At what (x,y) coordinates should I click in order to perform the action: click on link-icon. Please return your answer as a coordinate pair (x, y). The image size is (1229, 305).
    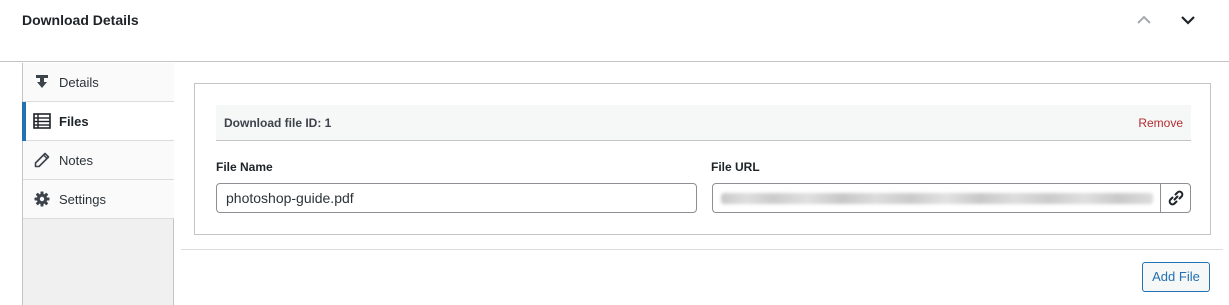
    Looking at the image, I should click on (1175, 198).